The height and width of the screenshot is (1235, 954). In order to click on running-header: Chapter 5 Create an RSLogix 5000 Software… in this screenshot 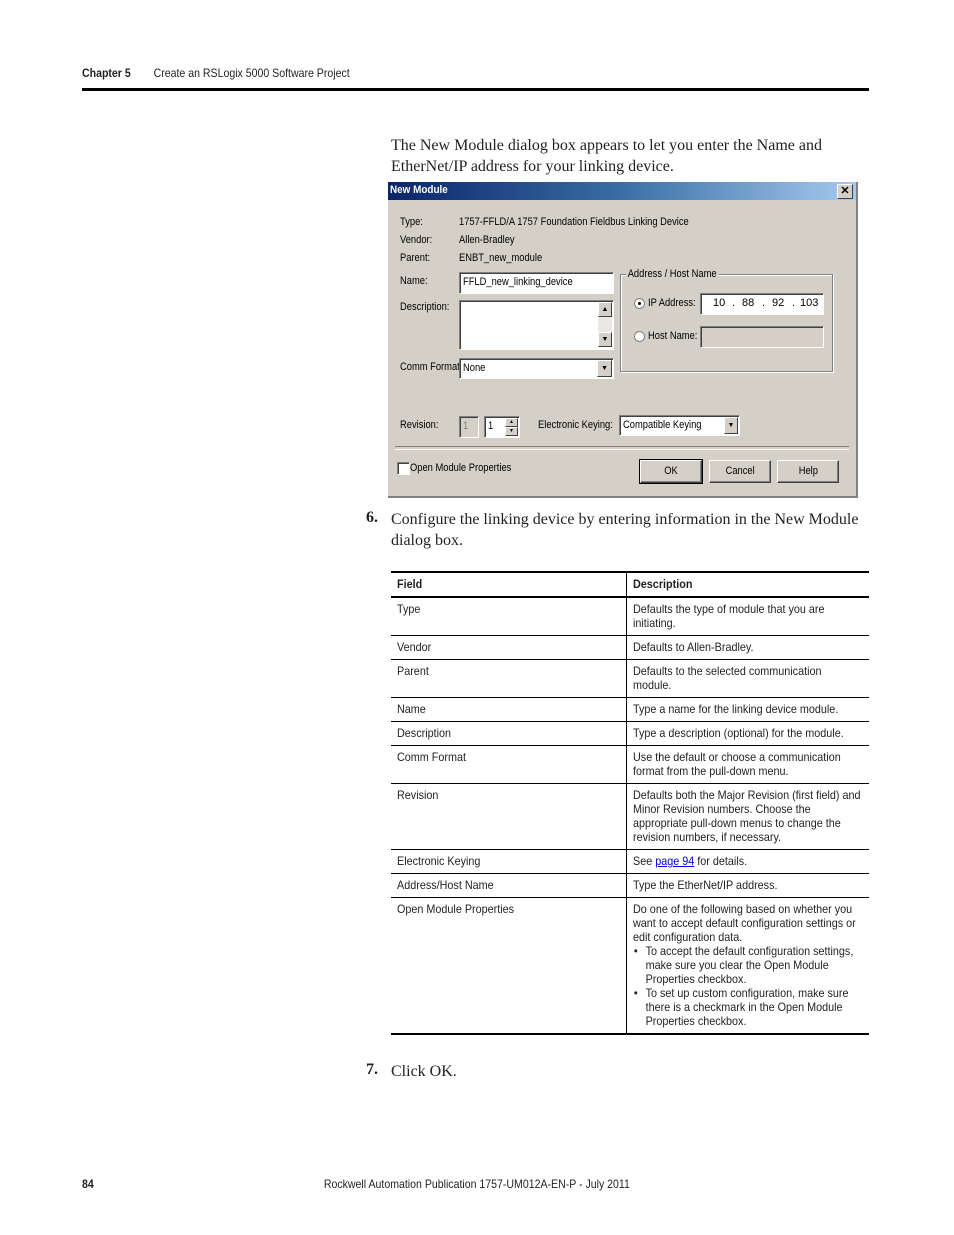, I will do `click(216, 73)`.